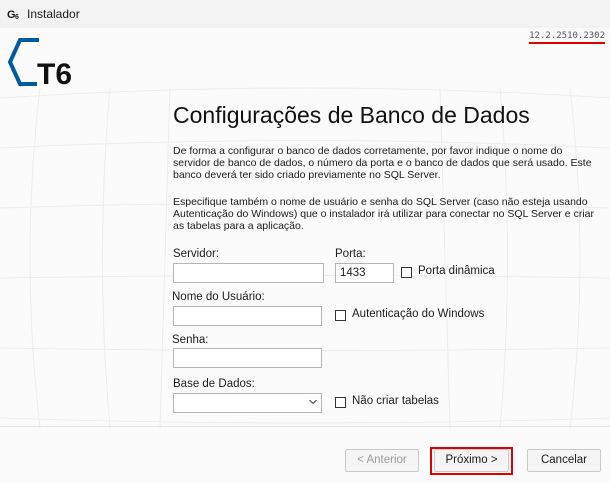 The image size is (610, 482). I want to click on next-button-highlight: Próximo >, so click(471, 461).